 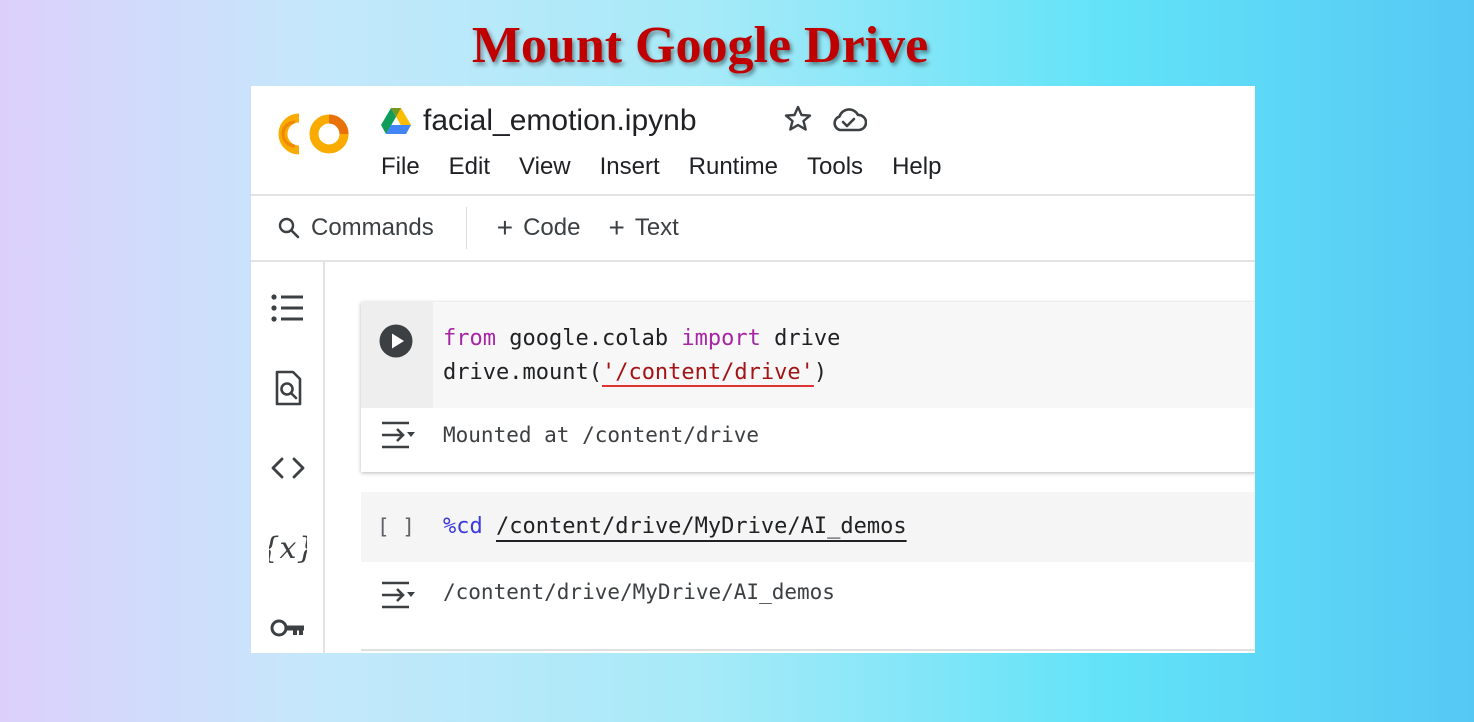 I want to click on code-text: google.colab, so click(x=588, y=338).